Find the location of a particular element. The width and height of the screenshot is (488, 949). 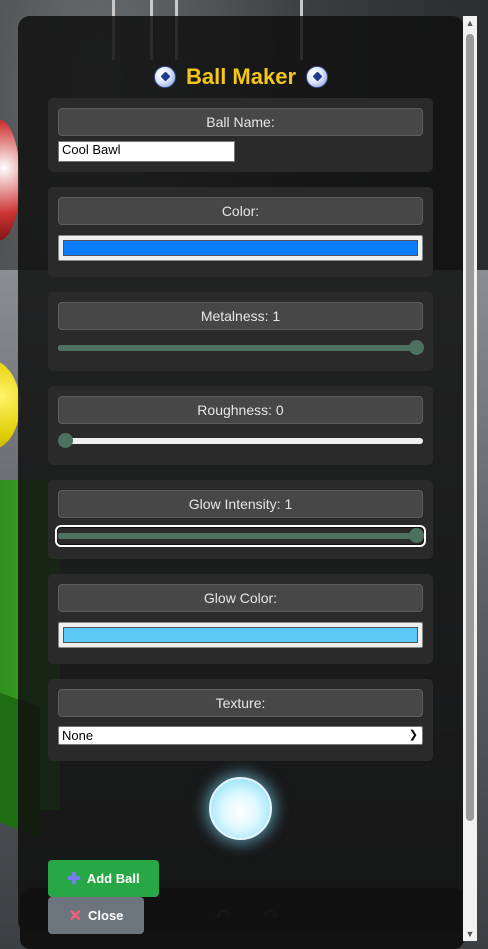

add-ball-button: ✚ Add Ball is located at coordinates (103, 878).